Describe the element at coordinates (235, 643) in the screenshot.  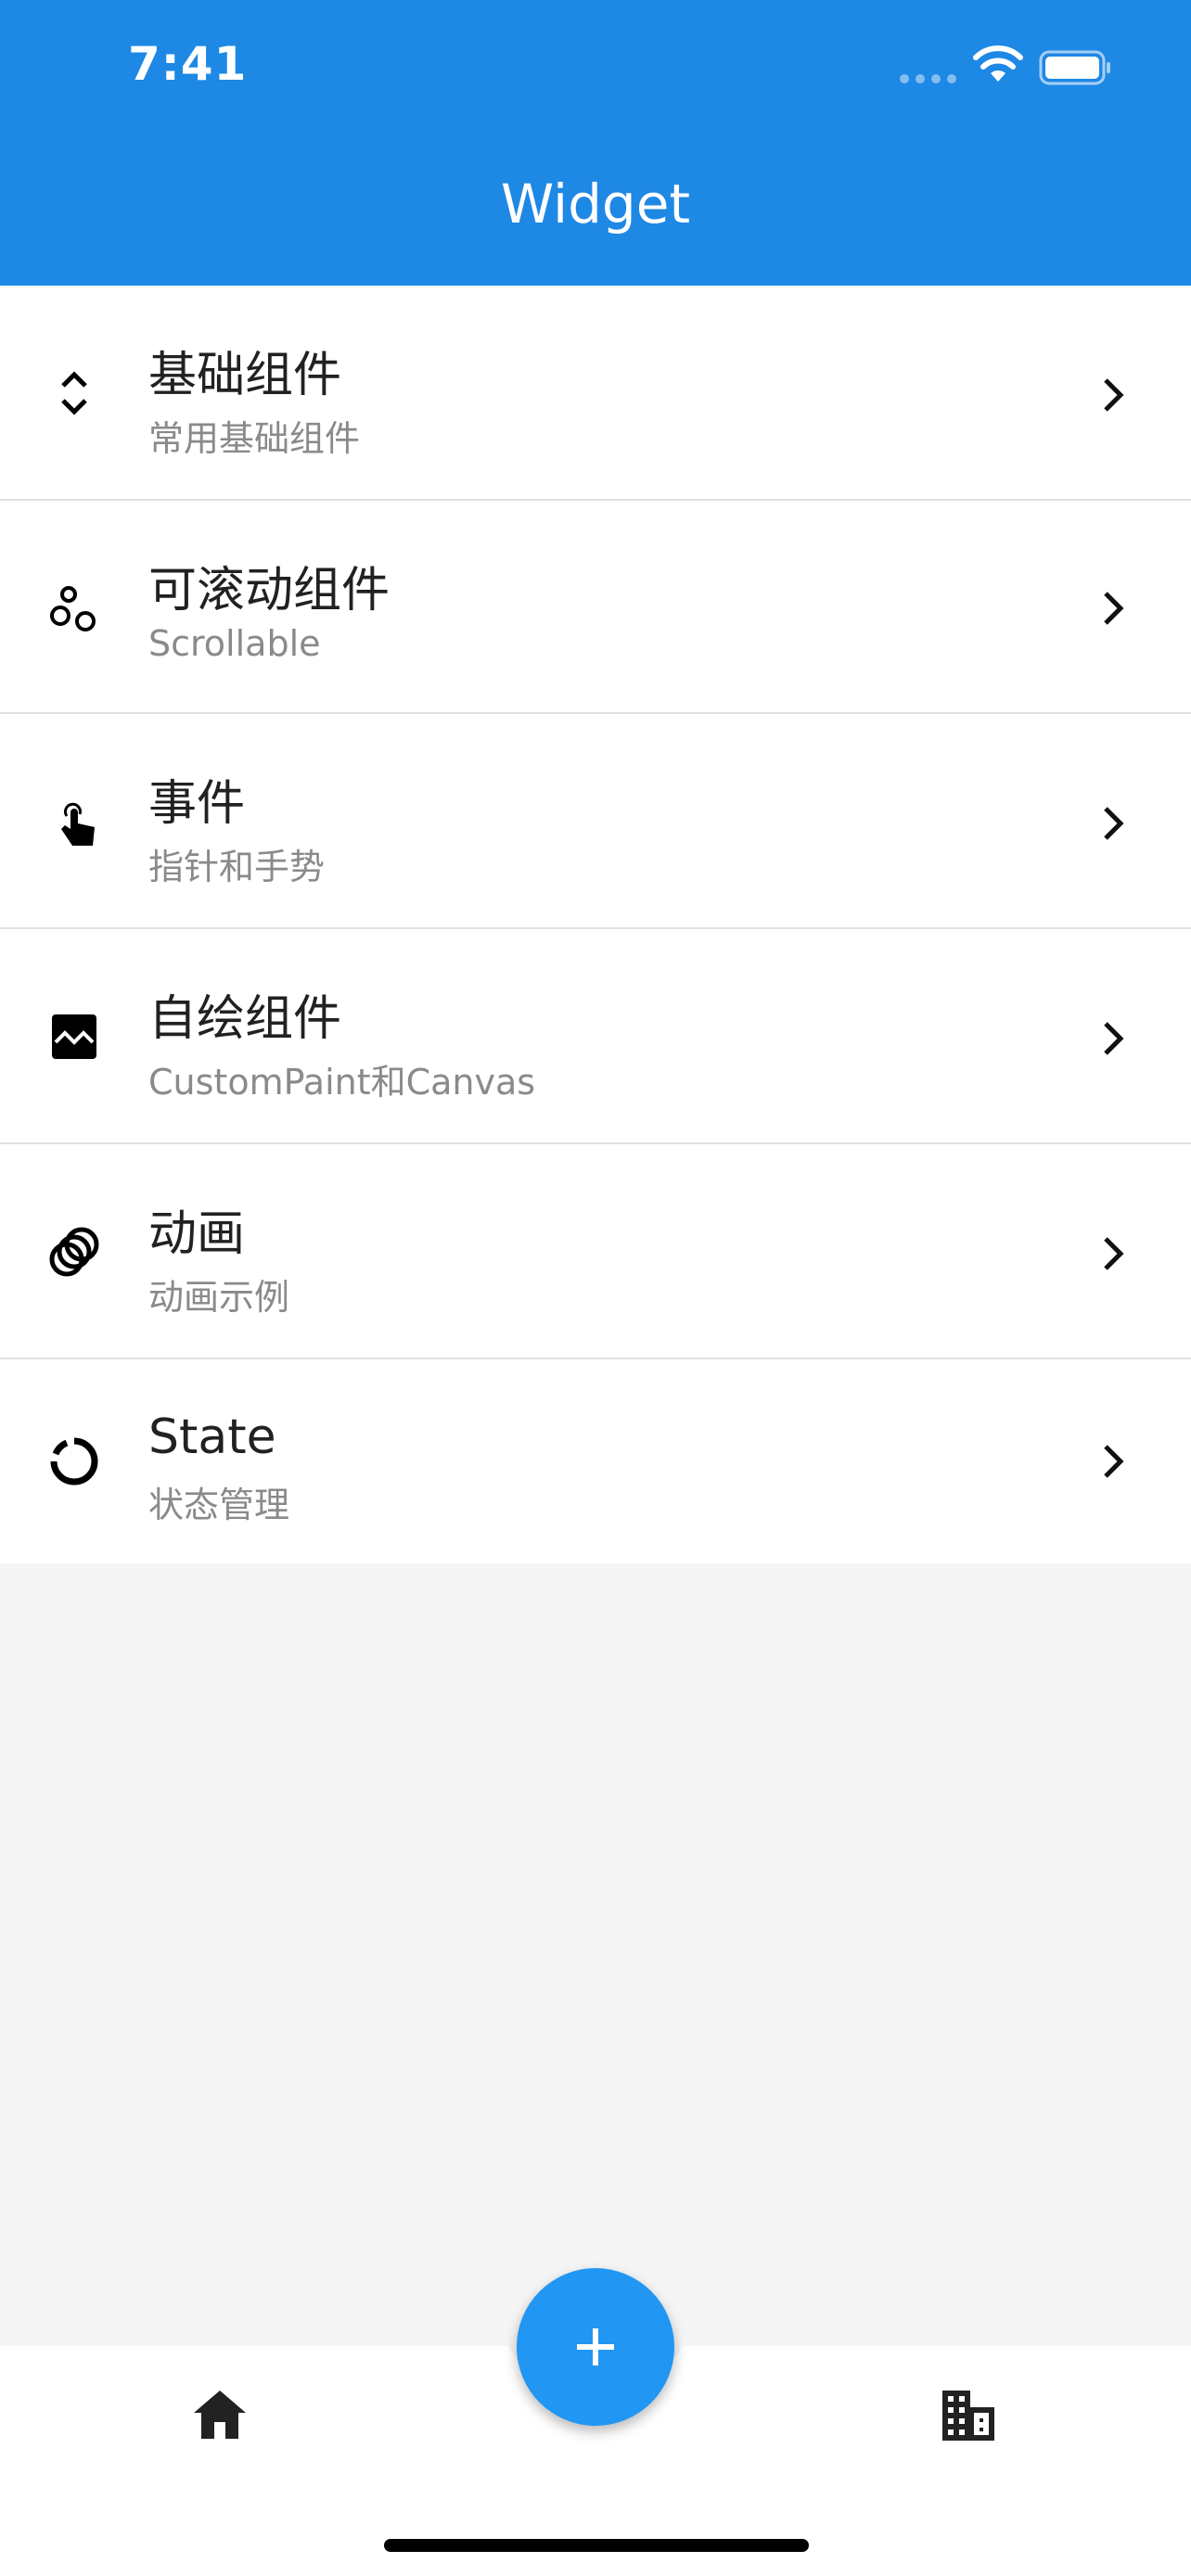
I see `item-subtitle: Scrollable` at that location.